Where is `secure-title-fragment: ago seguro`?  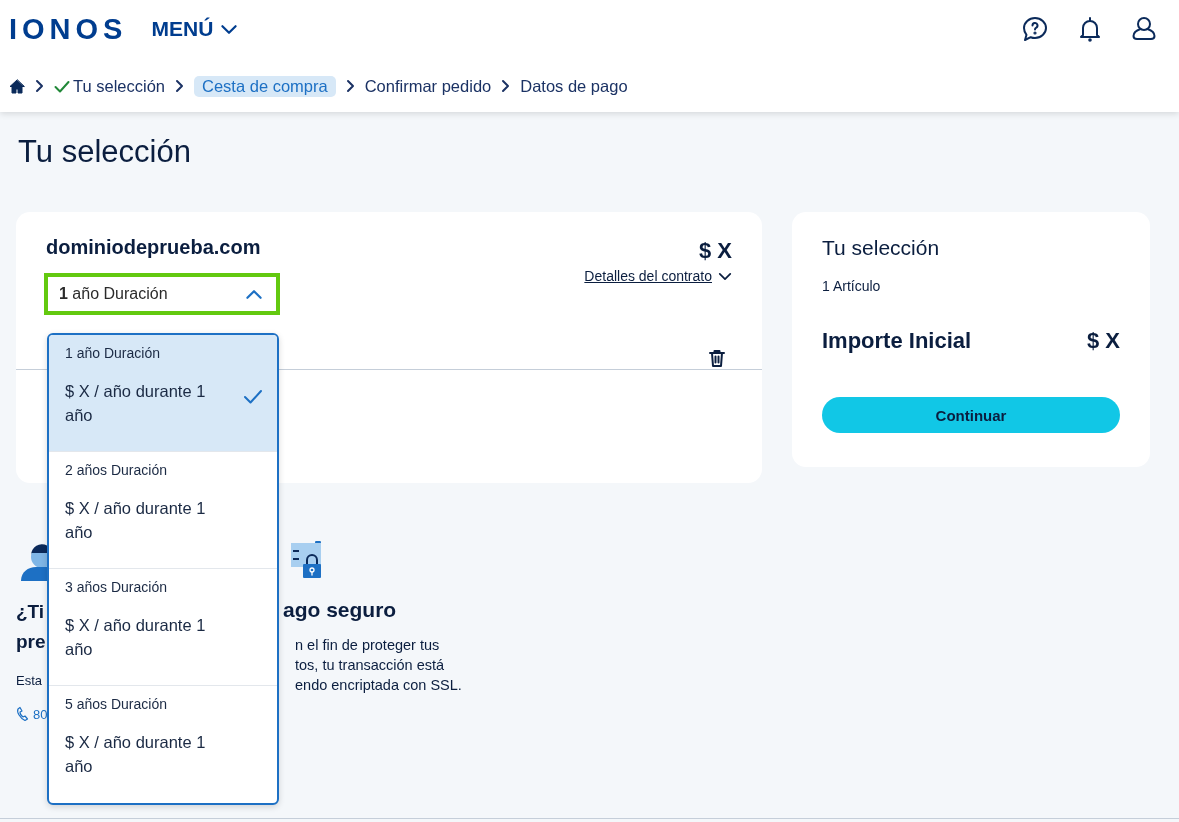
secure-title-fragment: ago seguro is located at coordinates (340, 610).